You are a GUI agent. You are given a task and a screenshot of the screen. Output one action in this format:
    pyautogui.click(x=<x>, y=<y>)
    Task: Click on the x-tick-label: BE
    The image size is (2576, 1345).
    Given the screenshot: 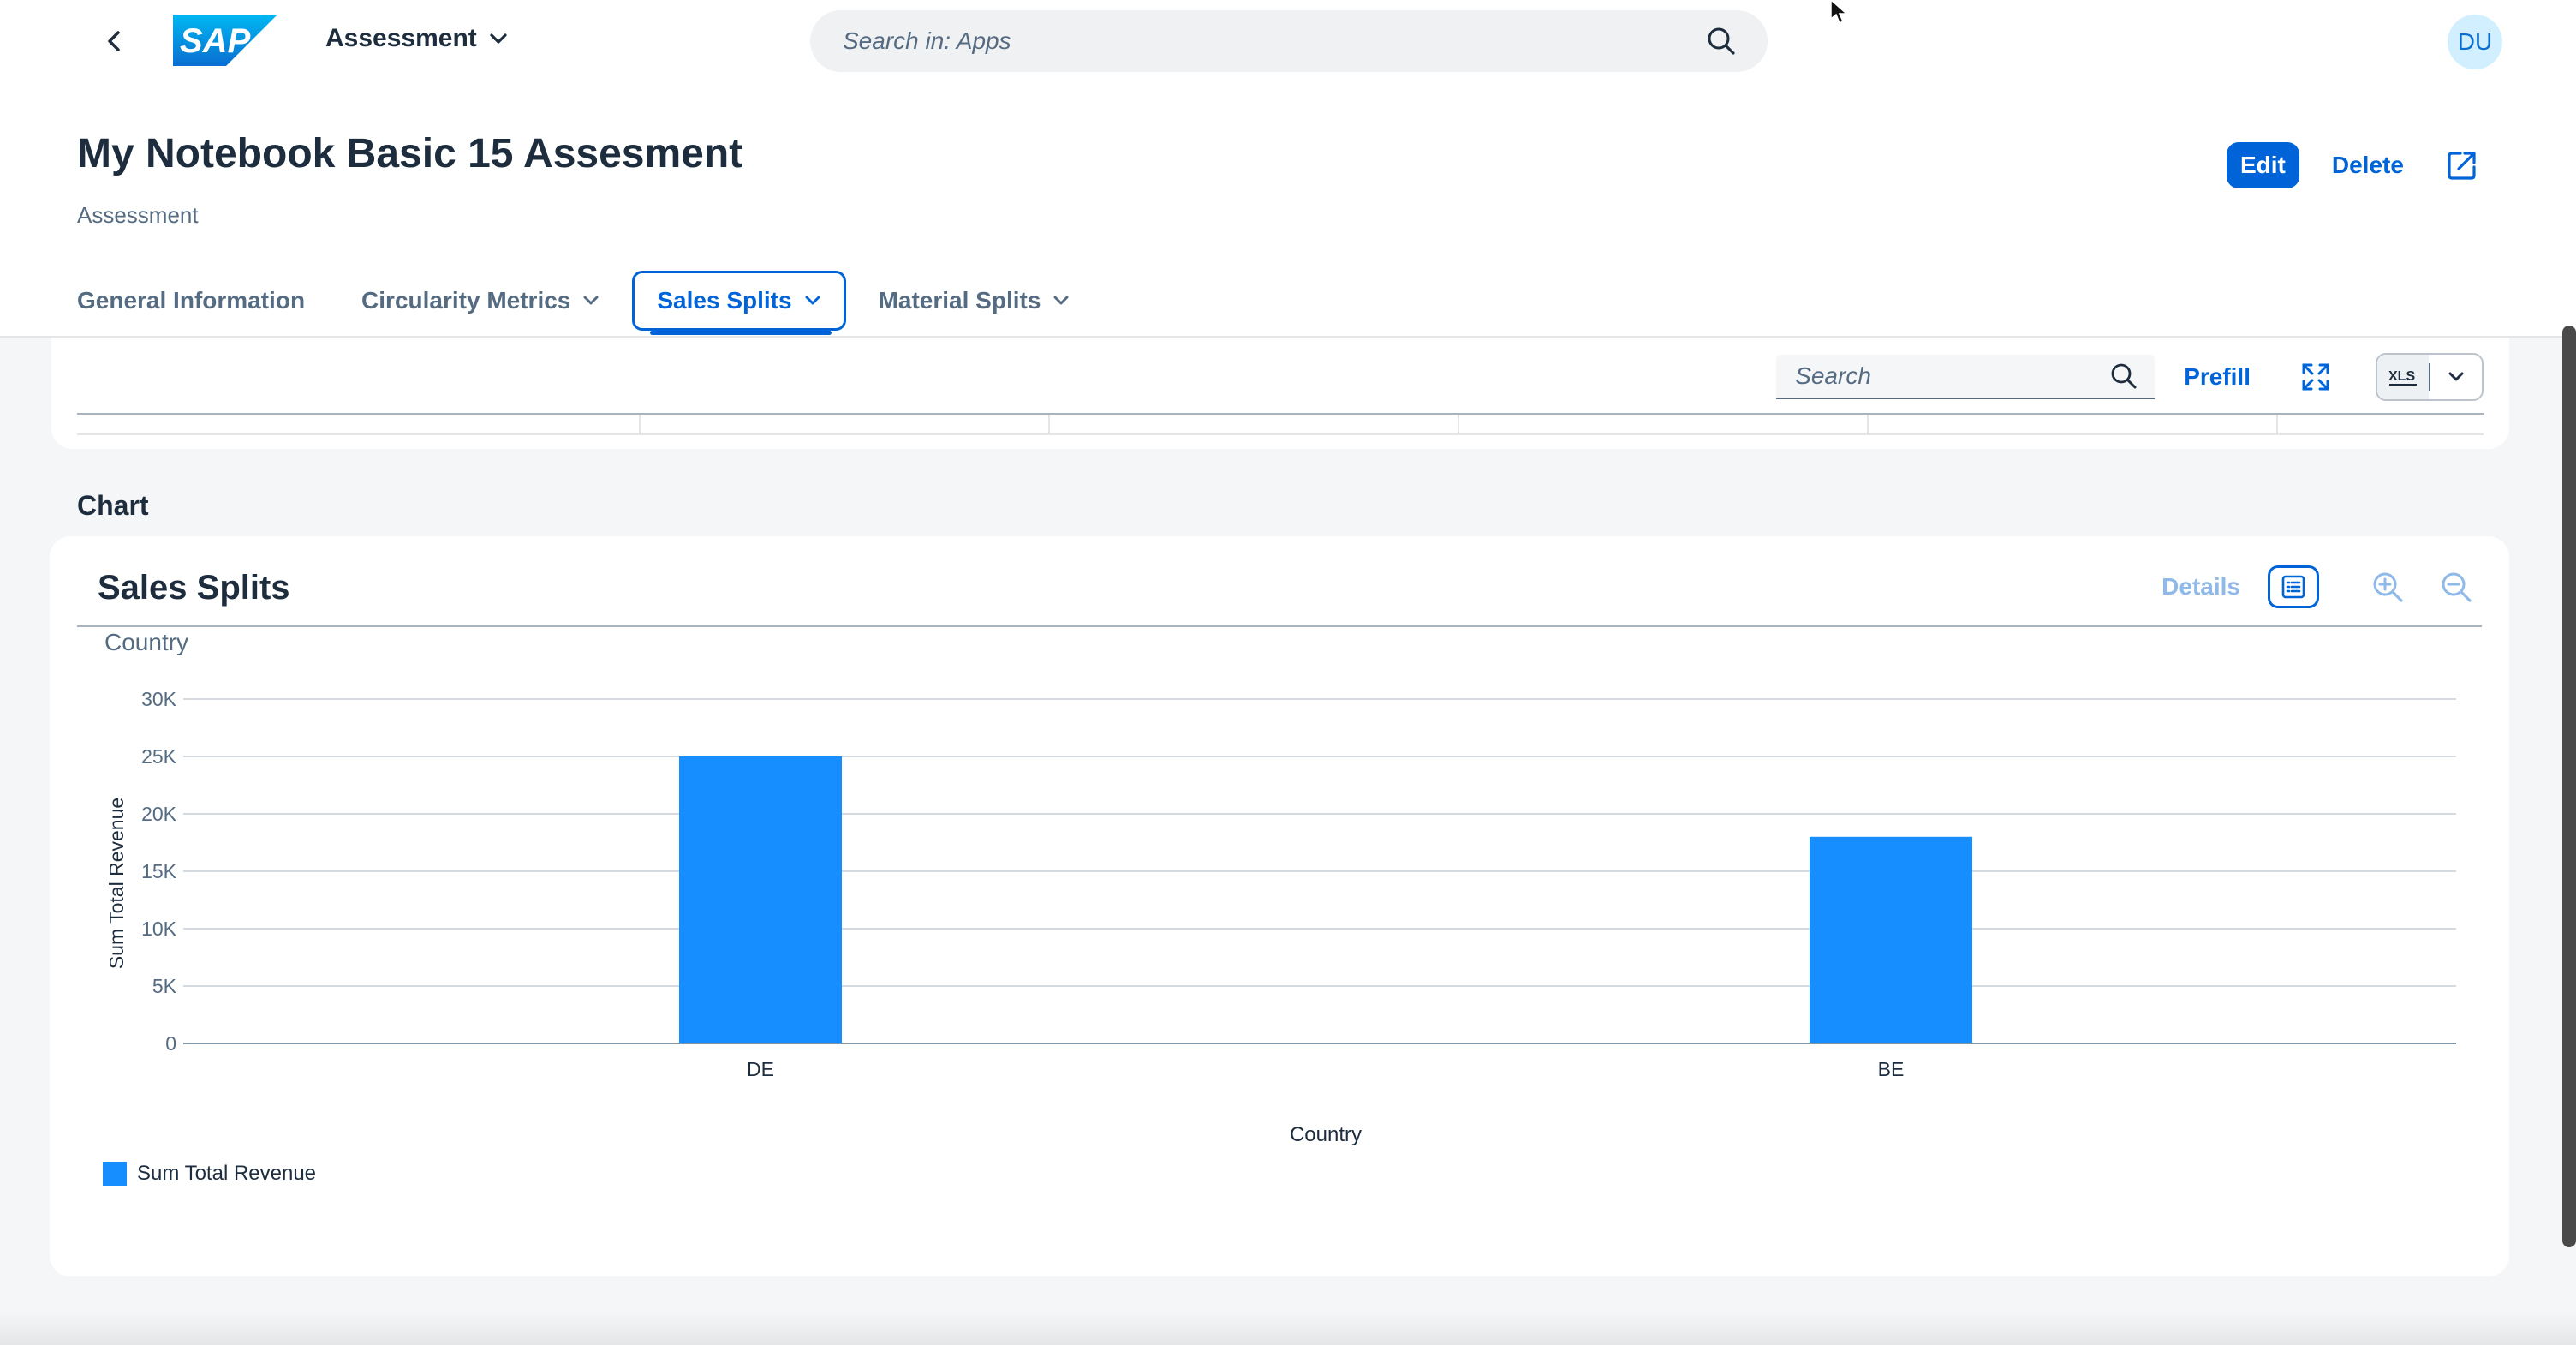 What is the action you would take?
    pyautogui.click(x=1891, y=1069)
    